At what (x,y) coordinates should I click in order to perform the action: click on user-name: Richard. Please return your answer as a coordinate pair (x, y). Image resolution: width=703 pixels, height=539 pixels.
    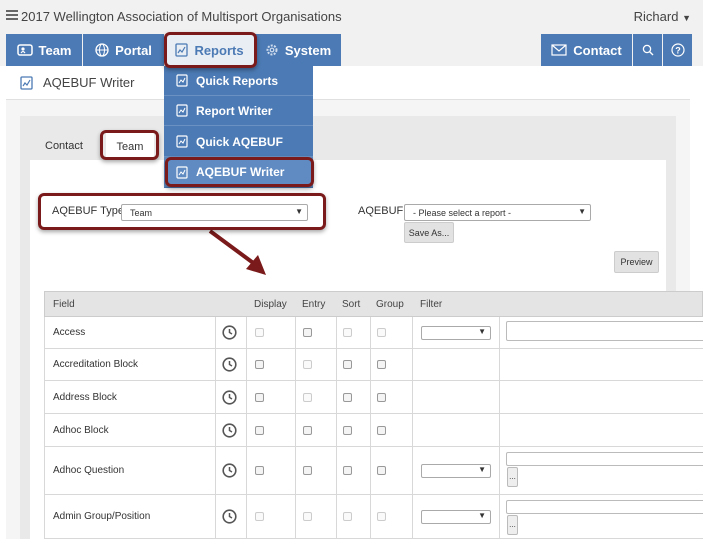
    Looking at the image, I should click on (656, 16).